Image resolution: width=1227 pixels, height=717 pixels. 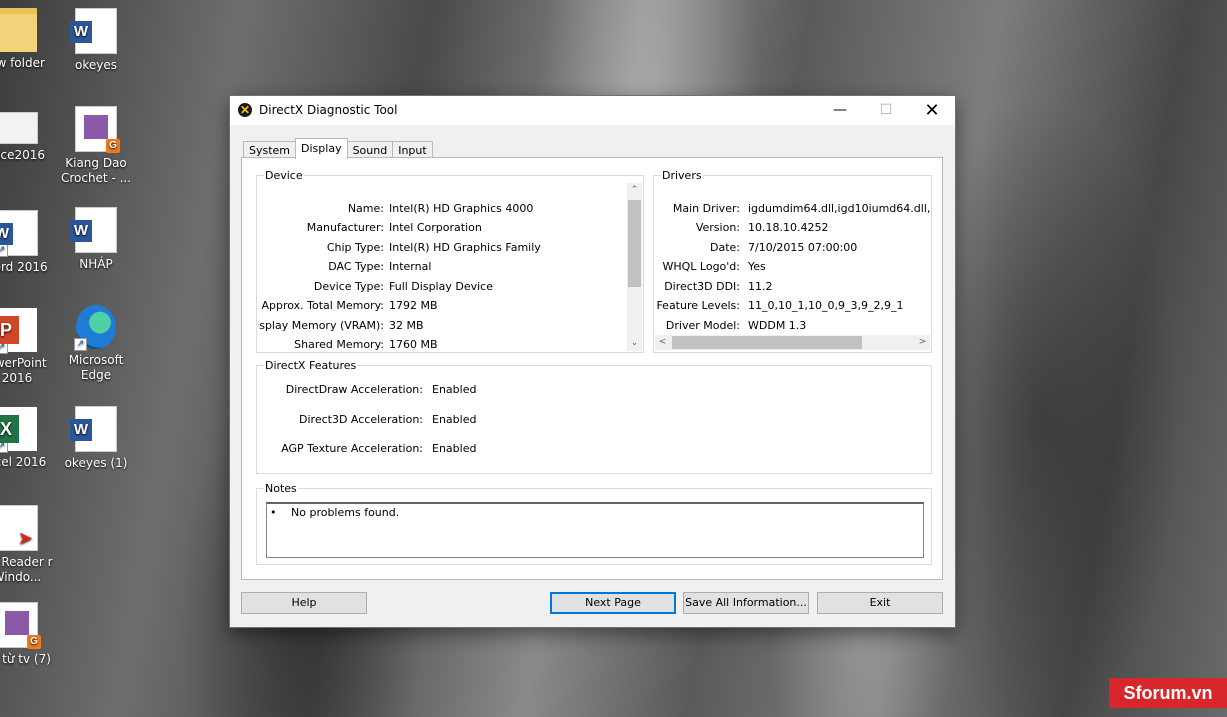 What do you see at coordinates (613, 603) in the screenshot?
I see `next-page-button: Next Page` at bounding box center [613, 603].